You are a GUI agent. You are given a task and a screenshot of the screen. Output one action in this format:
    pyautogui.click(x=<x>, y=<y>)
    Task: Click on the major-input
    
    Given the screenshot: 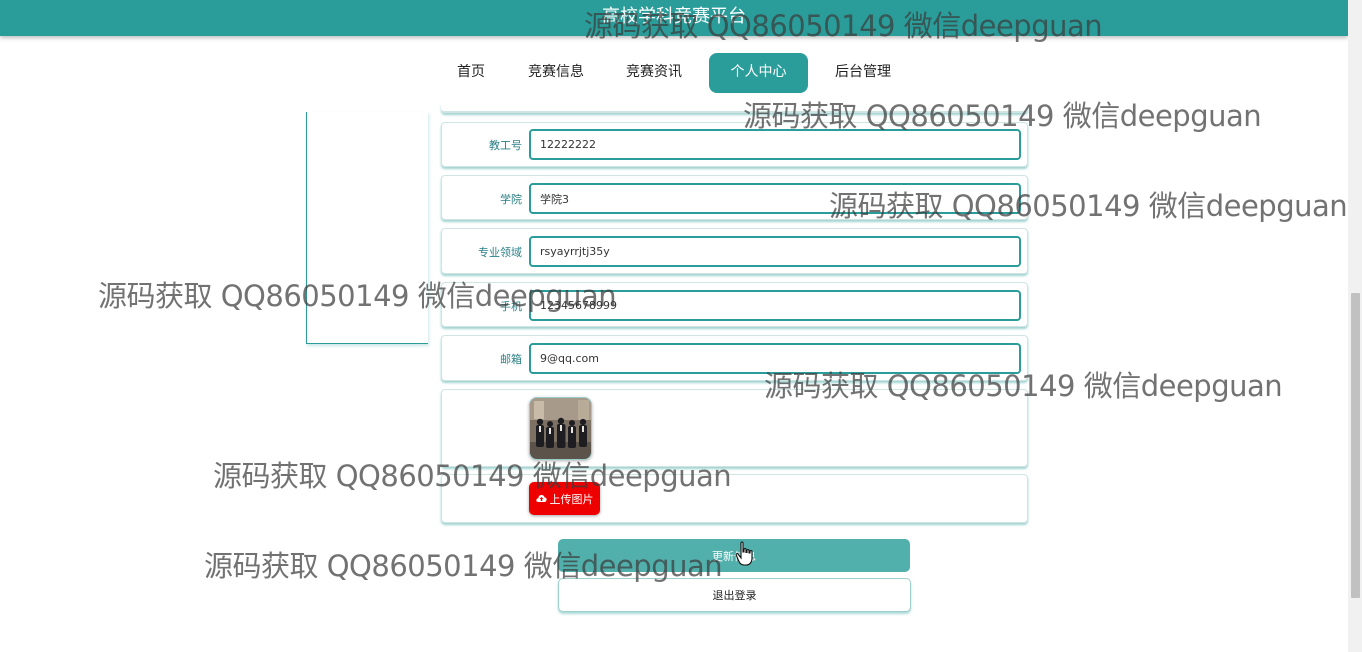 What is the action you would take?
    pyautogui.click(x=775, y=251)
    